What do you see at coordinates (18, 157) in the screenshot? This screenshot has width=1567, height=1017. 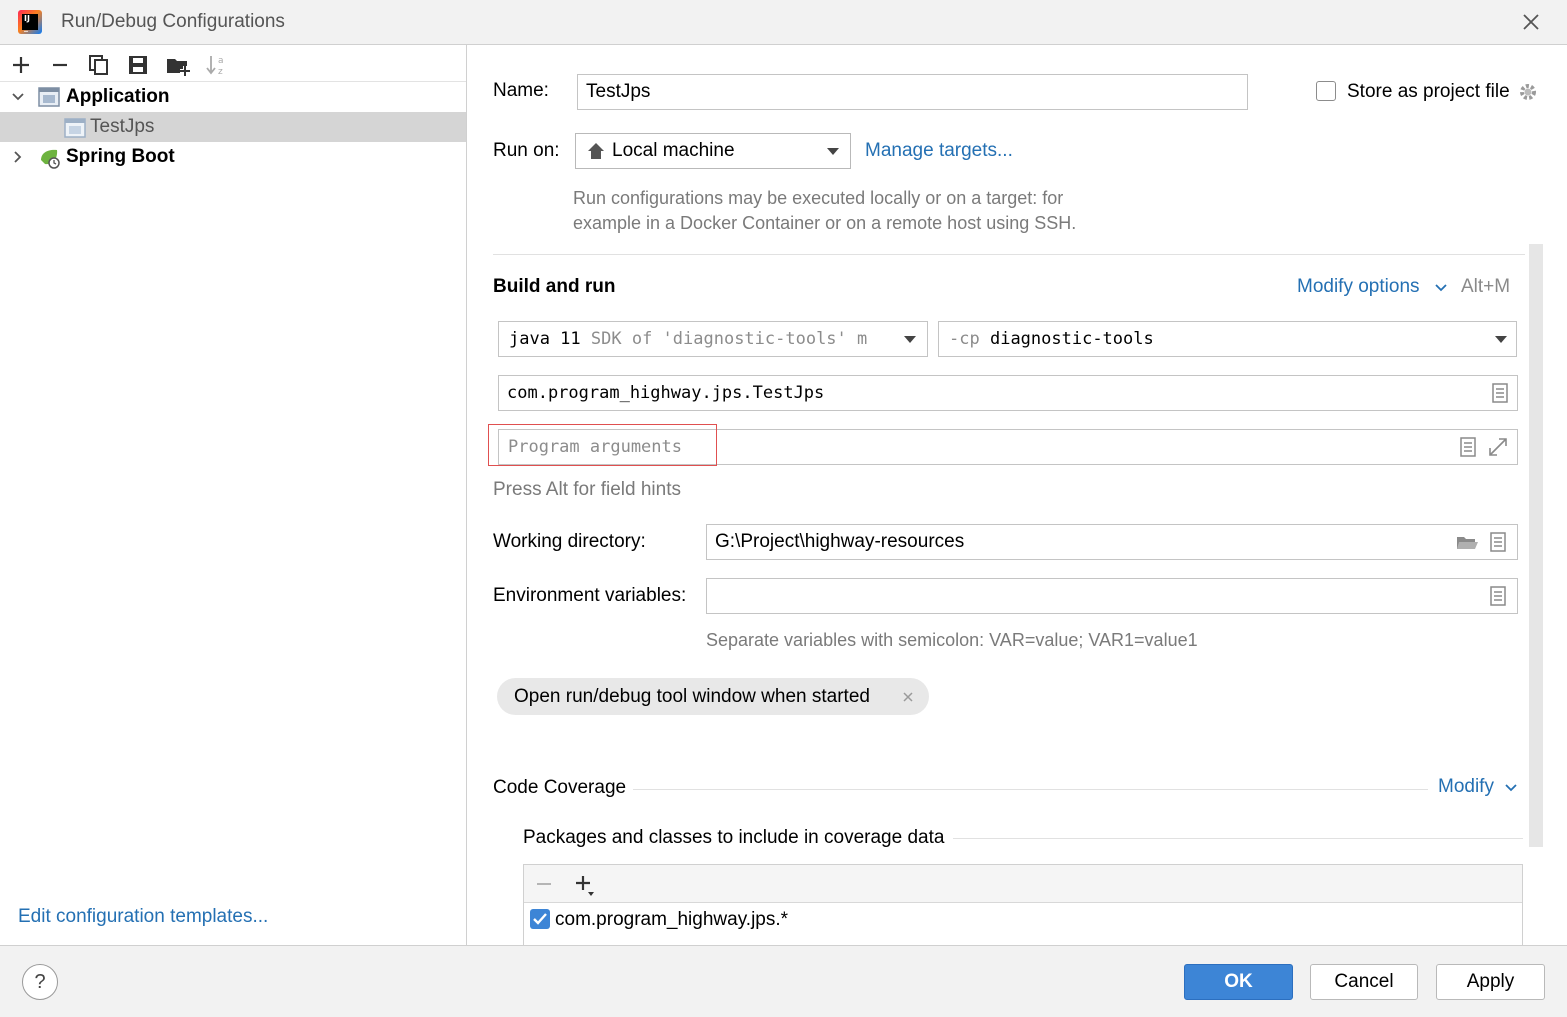 I see `chevron-right-icon` at bounding box center [18, 157].